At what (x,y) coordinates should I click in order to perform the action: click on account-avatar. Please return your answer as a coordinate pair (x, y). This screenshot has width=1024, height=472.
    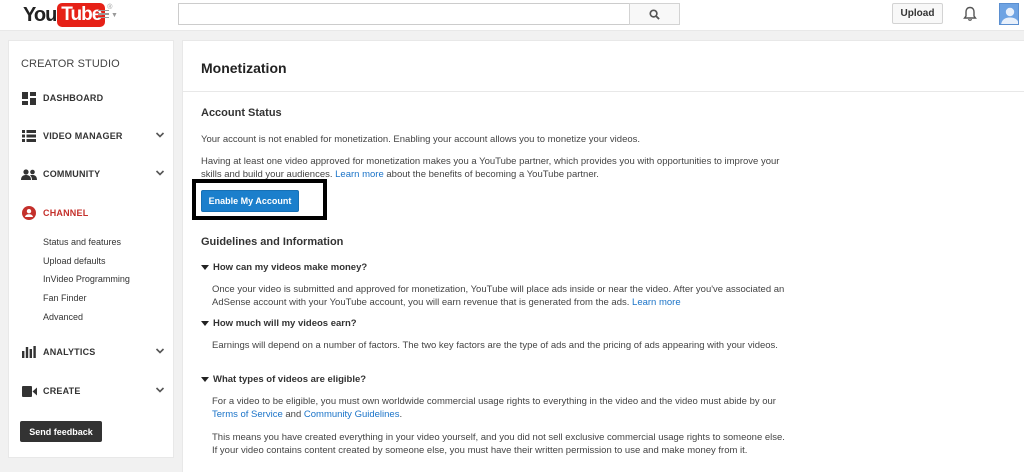
    Looking at the image, I should click on (1009, 14).